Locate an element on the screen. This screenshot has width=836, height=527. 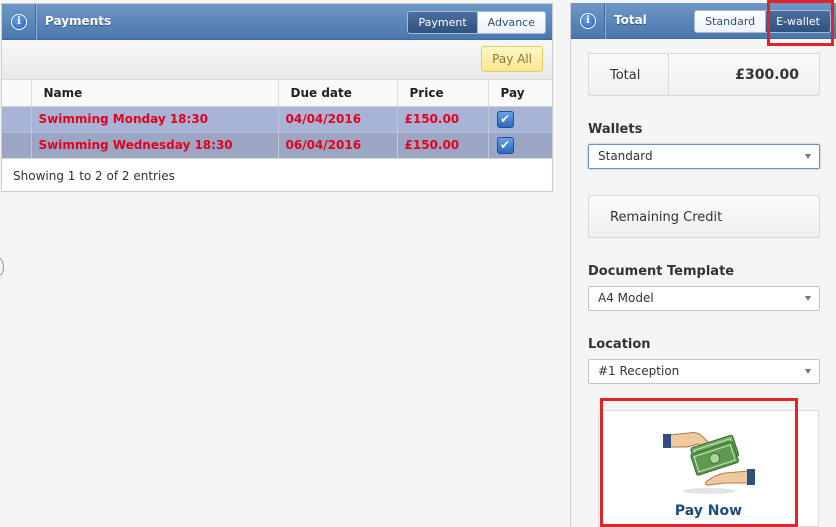
row-name: Swimming Monday 18:30 is located at coordinates (155, 119).